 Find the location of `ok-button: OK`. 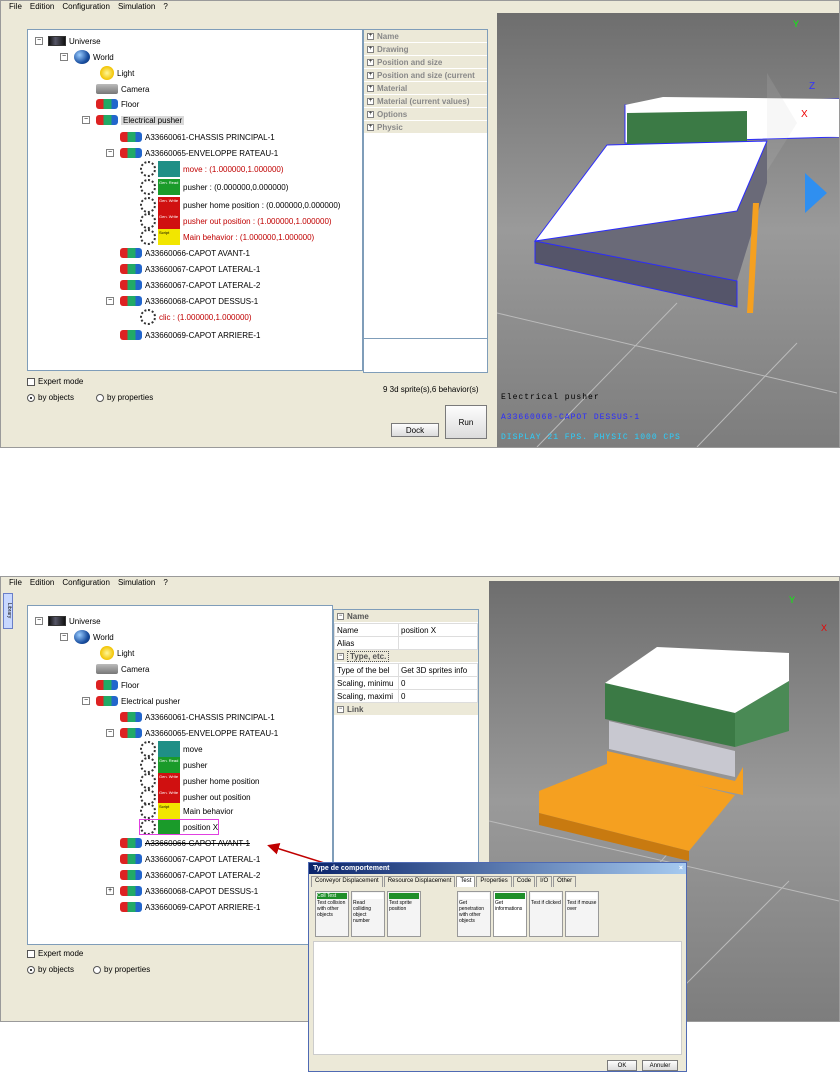

ok-button: OK is located at coordinates (622, 1065).